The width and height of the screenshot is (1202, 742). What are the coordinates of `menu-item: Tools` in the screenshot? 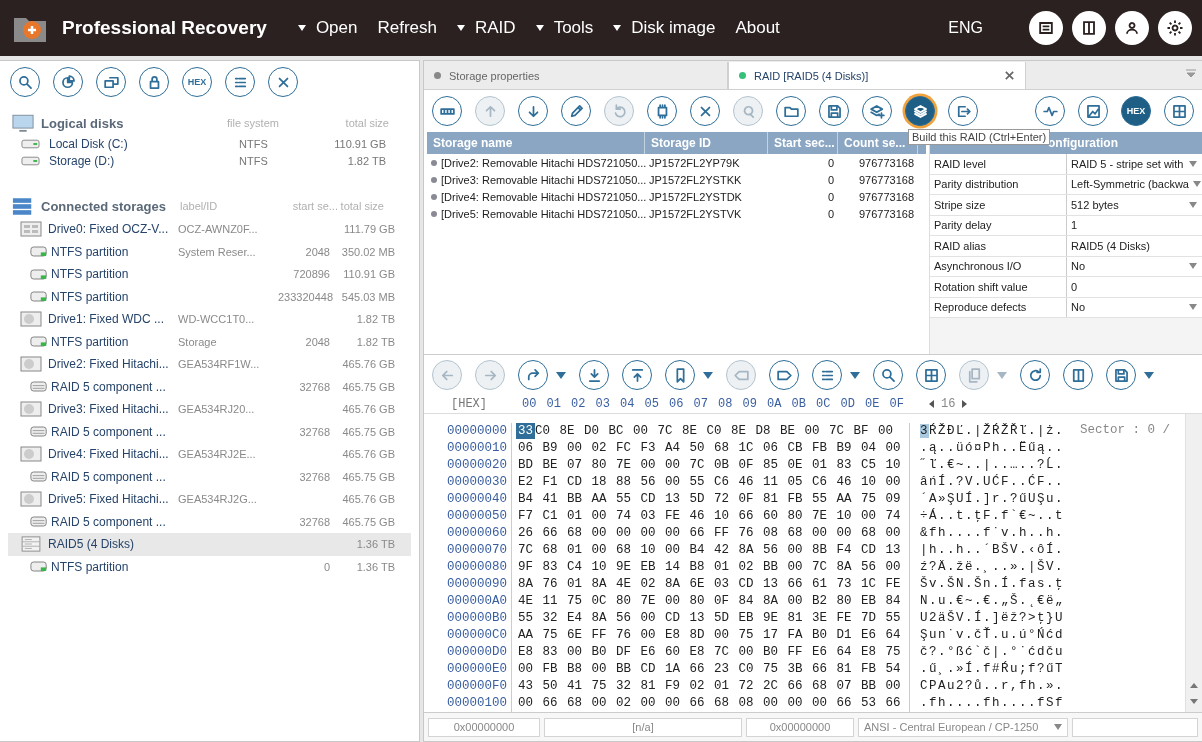 It's located at (564, 28).